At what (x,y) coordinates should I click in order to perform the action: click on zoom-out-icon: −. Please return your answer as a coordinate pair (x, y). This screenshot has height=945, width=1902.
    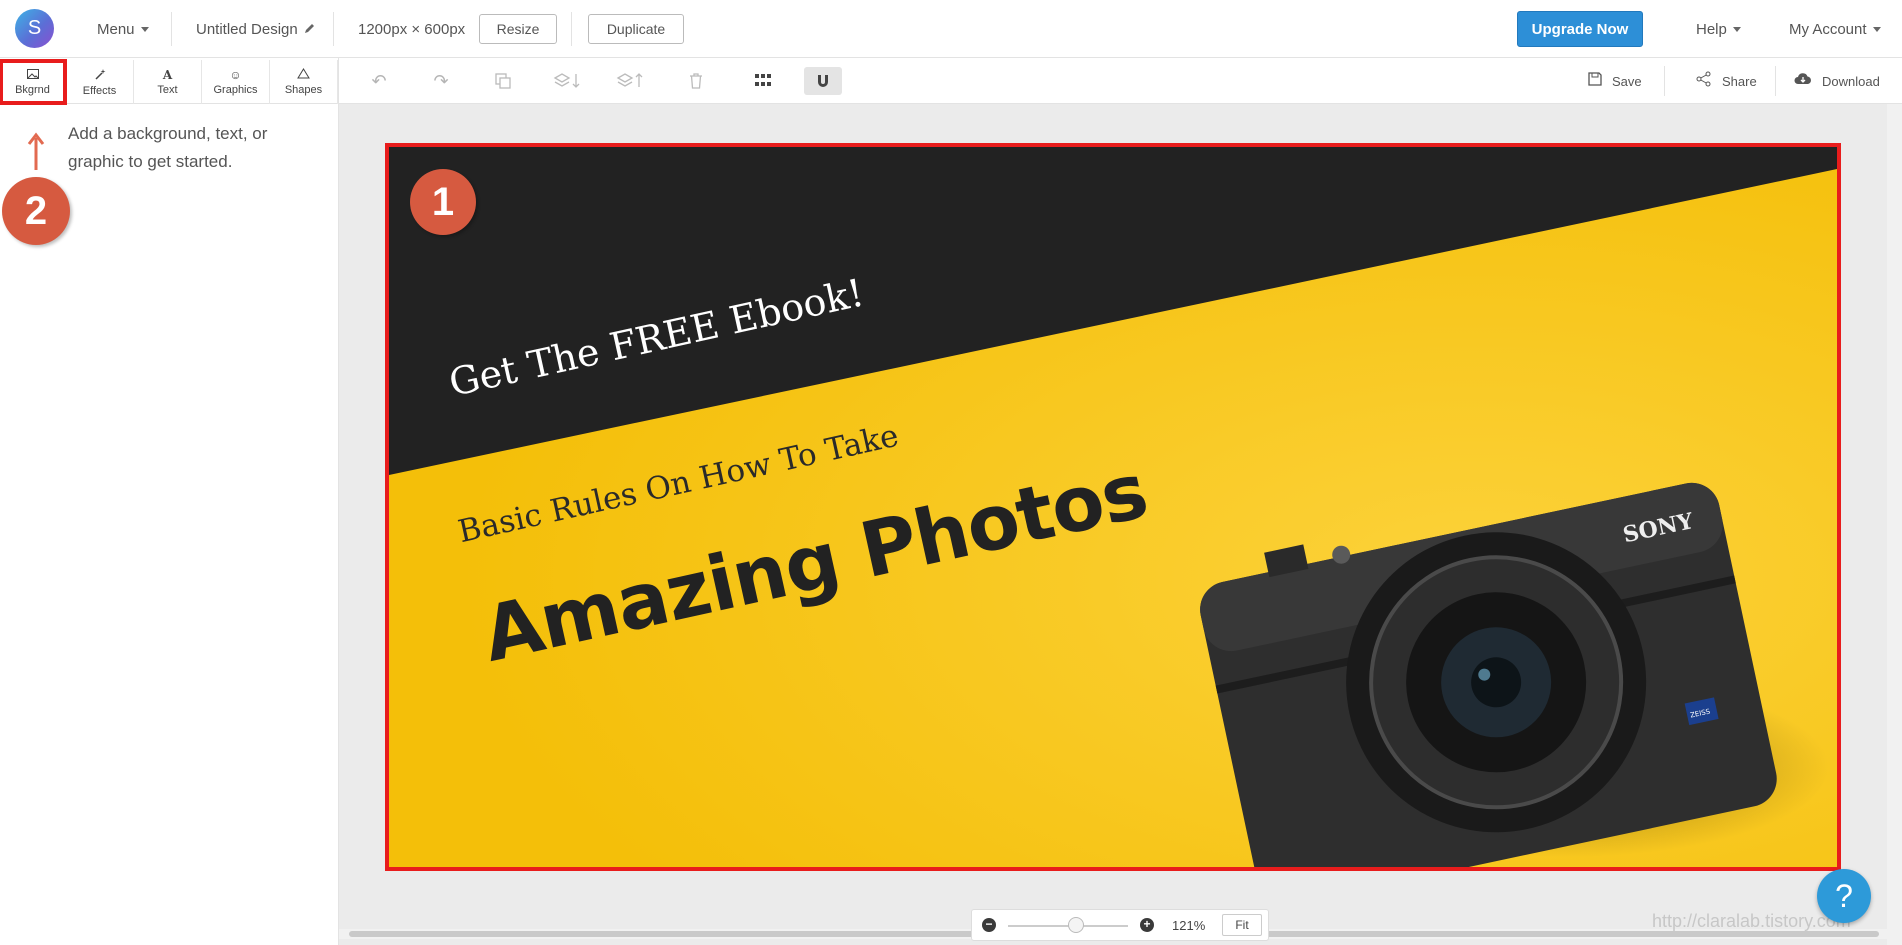
    Looking at the image, I should click on (989, 925).